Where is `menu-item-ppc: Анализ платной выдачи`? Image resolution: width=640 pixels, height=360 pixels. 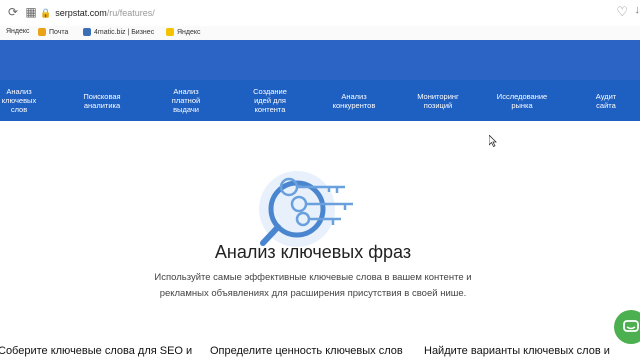 menu-item-ppc: Анализ платной выдачи is located at coordinates (186, 100).